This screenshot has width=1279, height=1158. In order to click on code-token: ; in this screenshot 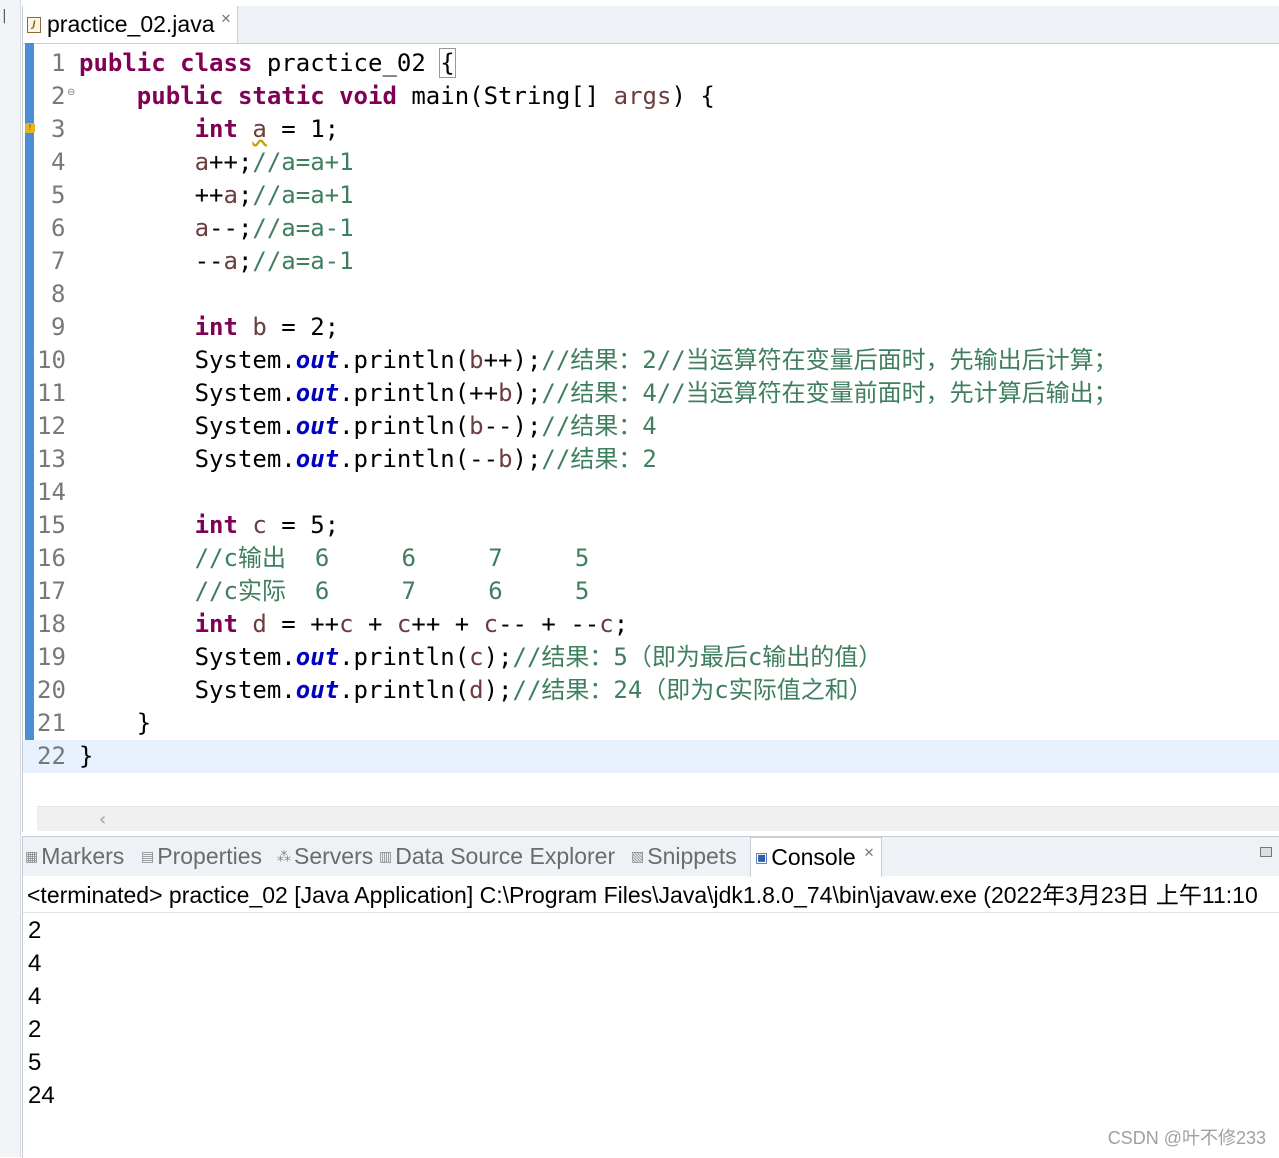, I will do `click(245, 261)`.